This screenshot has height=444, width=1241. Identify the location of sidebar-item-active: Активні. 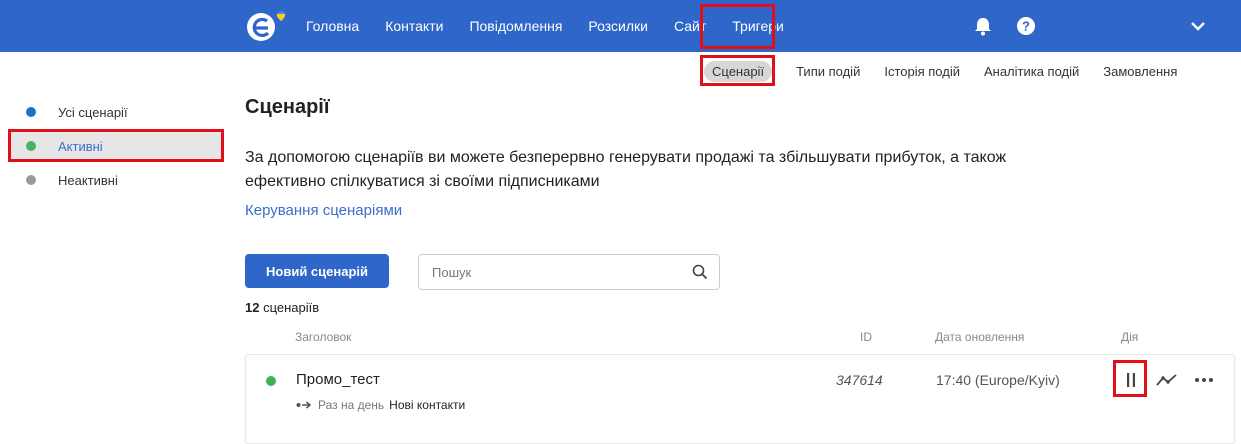
(117, 146).